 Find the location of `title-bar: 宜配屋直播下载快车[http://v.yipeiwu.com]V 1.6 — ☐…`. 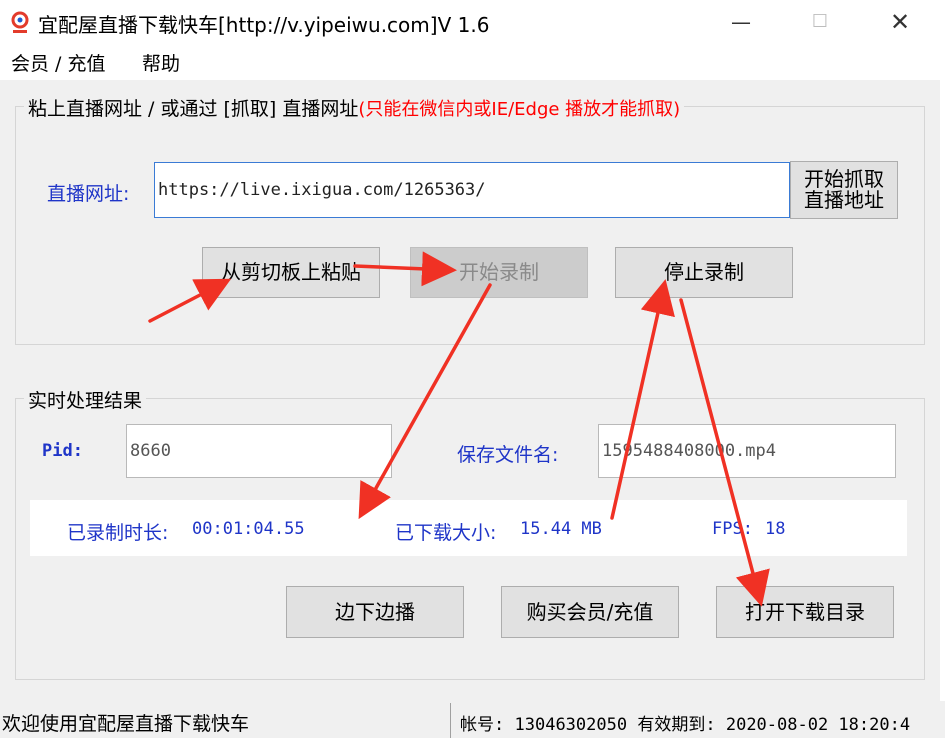

title-bar: 宜配屋直播下载快车[http://v.yipeiwu.com]V 1.6 — ☐… is located at coordinates (472, 22).